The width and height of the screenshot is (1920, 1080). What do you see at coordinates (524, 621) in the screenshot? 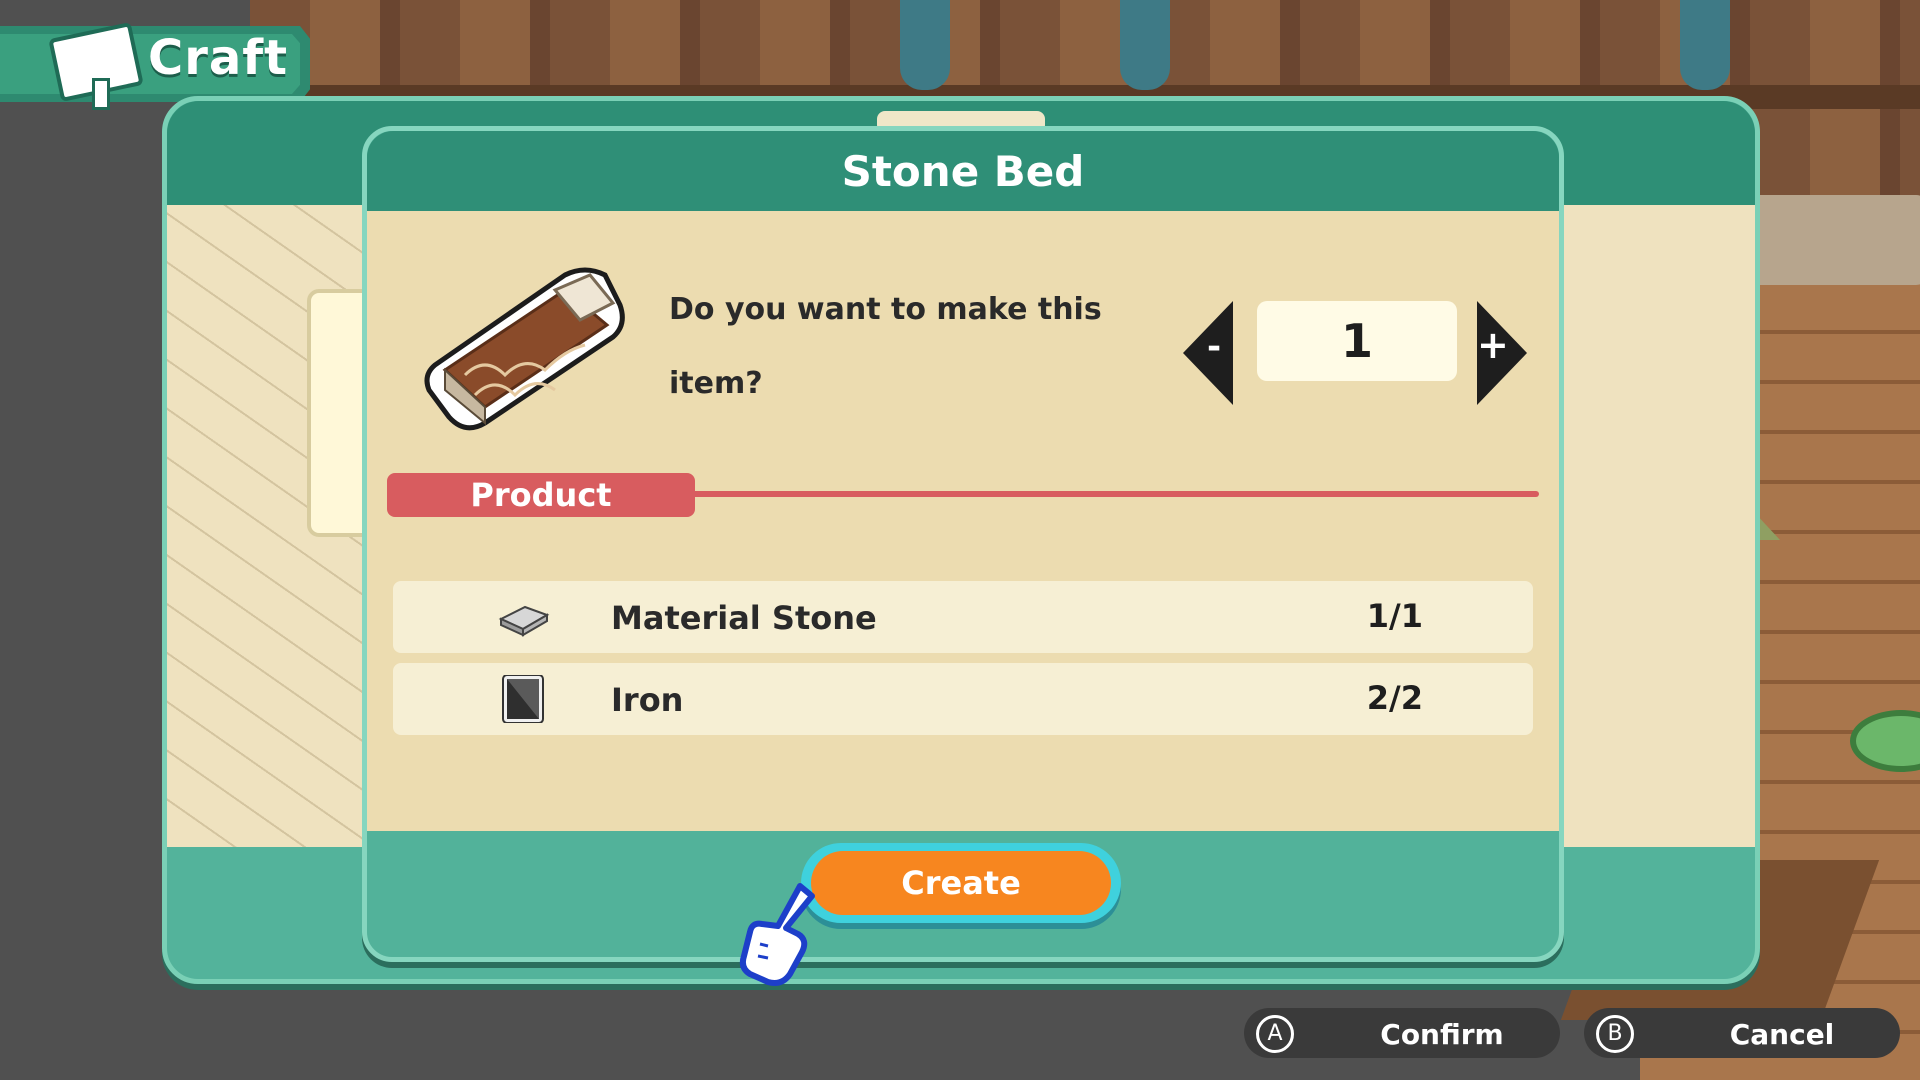
I see `stone-slab-icon` at bounding box center [524, 621].